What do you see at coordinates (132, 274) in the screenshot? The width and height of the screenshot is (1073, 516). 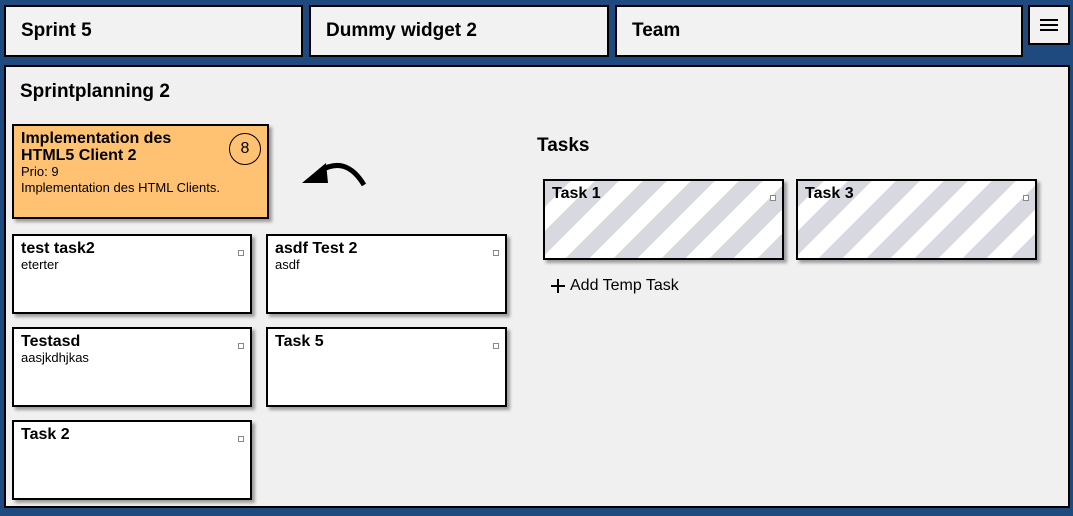 I see `story-card: test task2 eterter` at bounding box center [132, 274].